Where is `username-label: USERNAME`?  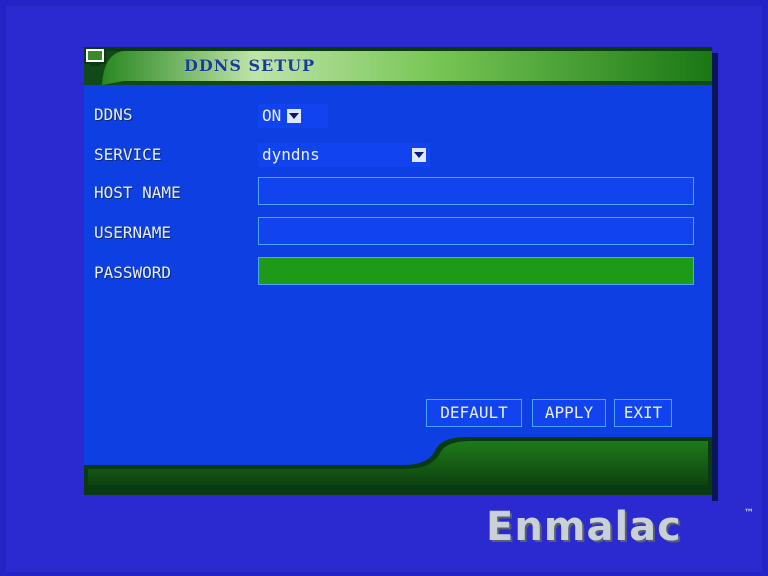
username-label: USERNAME is located at coordinates (133, 232).